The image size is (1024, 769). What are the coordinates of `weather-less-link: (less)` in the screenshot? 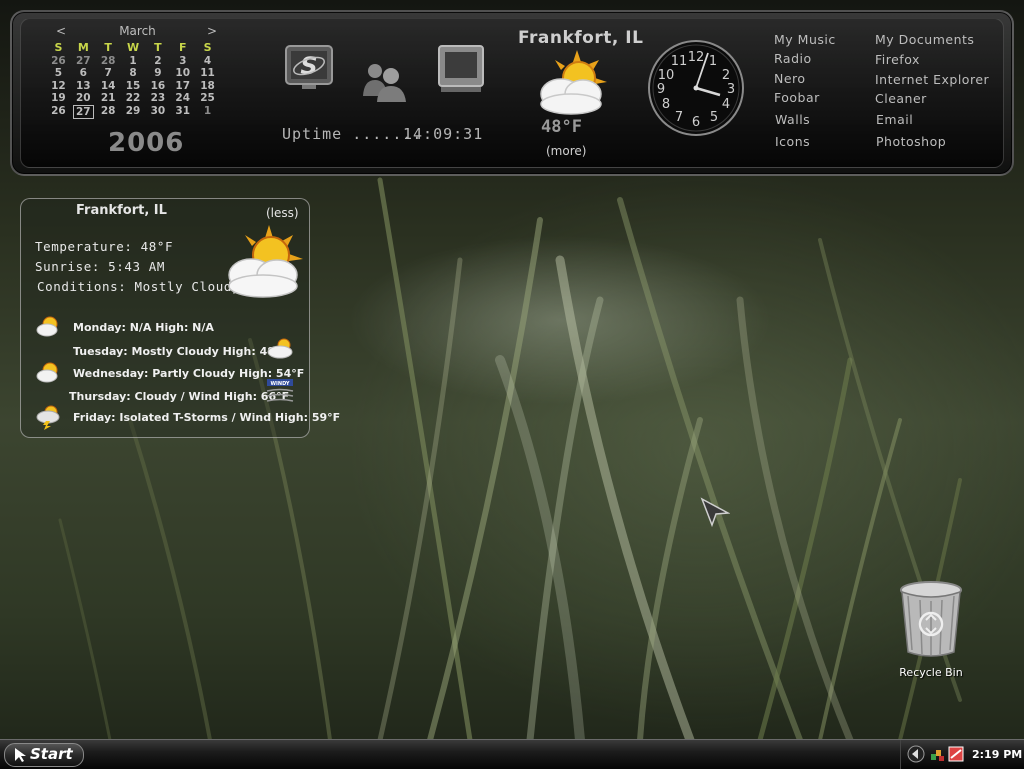 It's located at (282, 213).